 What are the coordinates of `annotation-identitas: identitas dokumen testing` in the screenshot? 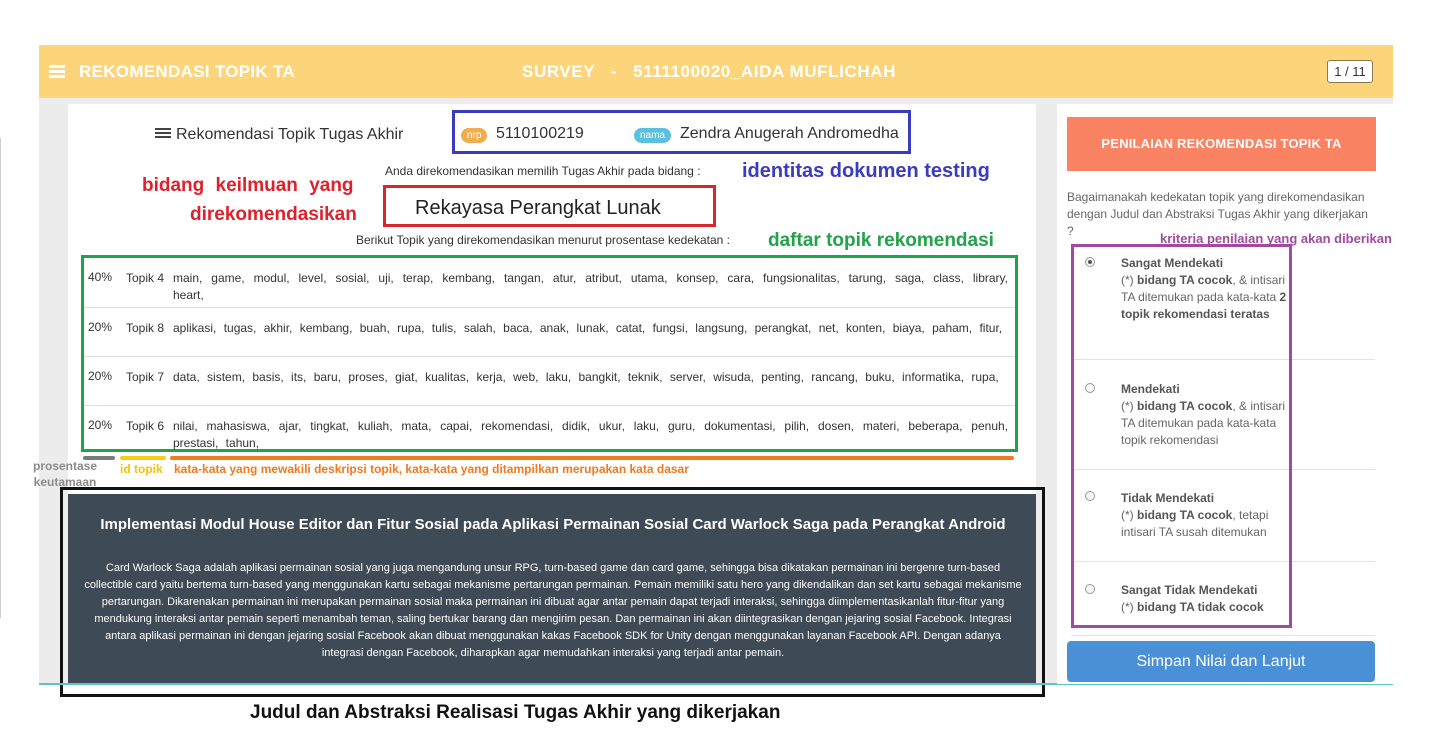 It's located at (866, 171).